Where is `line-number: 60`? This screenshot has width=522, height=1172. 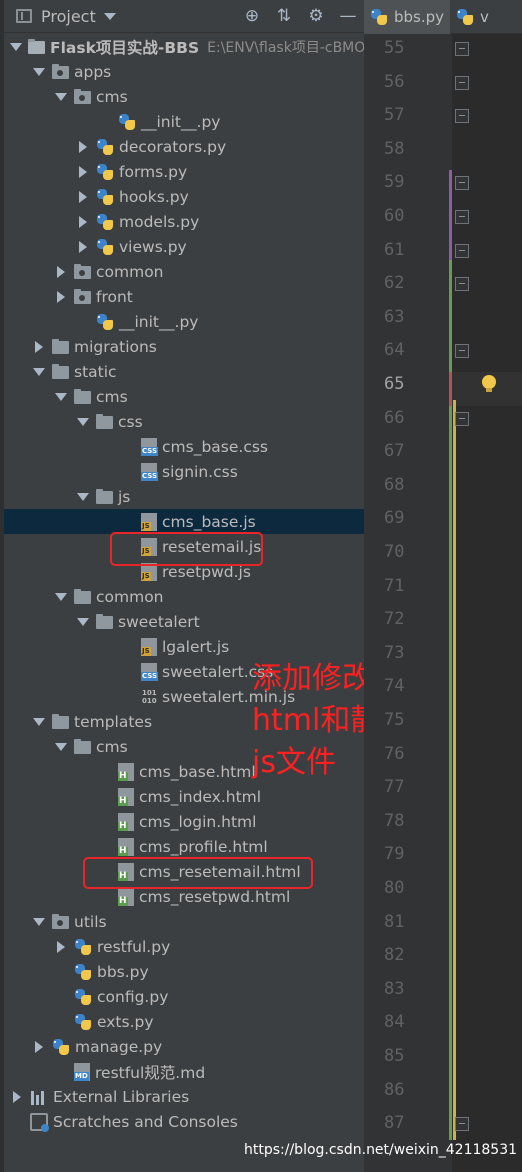 line-number: 60 is located at coordinates (394, 216).